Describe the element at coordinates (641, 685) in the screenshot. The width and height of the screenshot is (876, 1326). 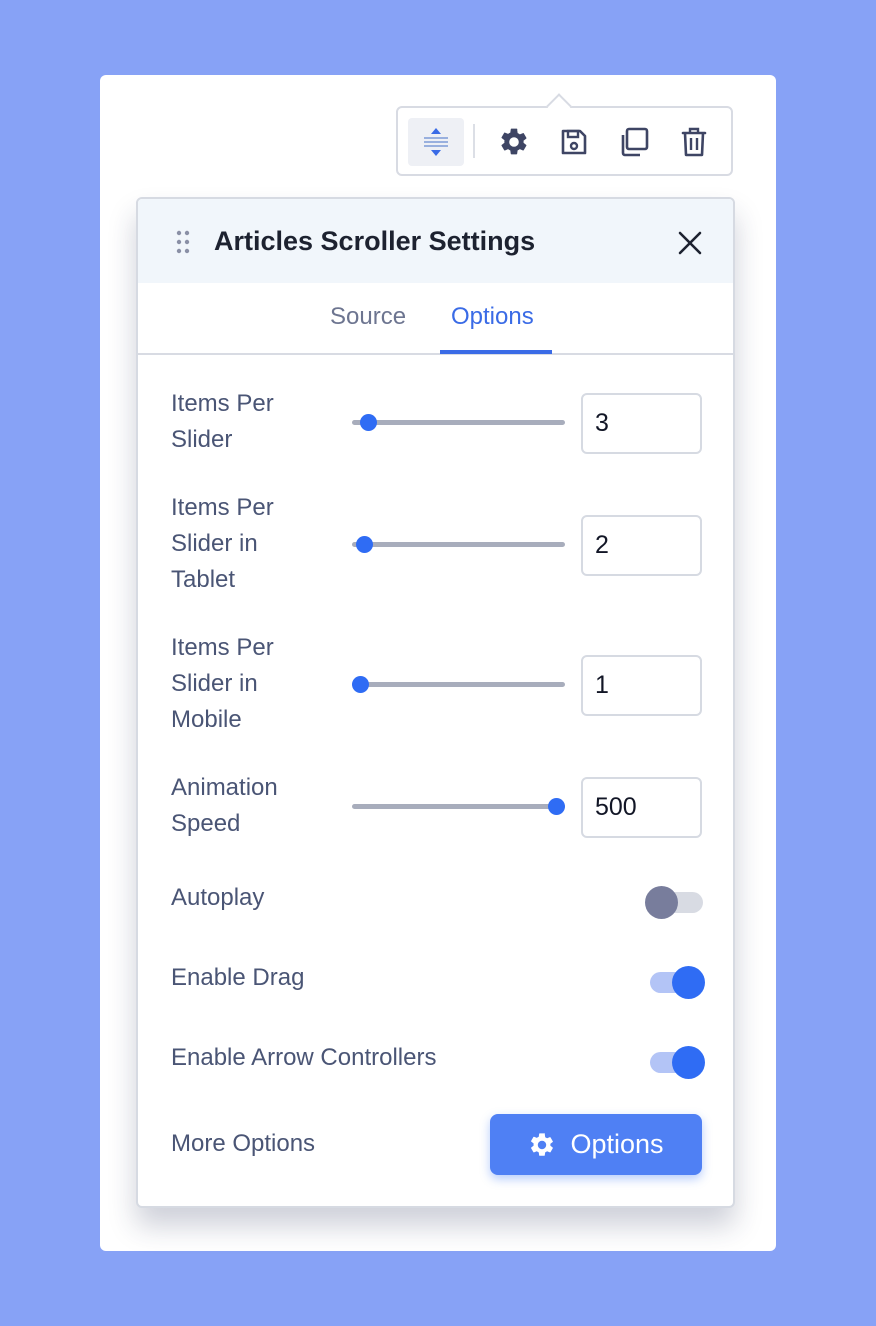
I see `items-per-slider-mobile-input: 1` at that location.